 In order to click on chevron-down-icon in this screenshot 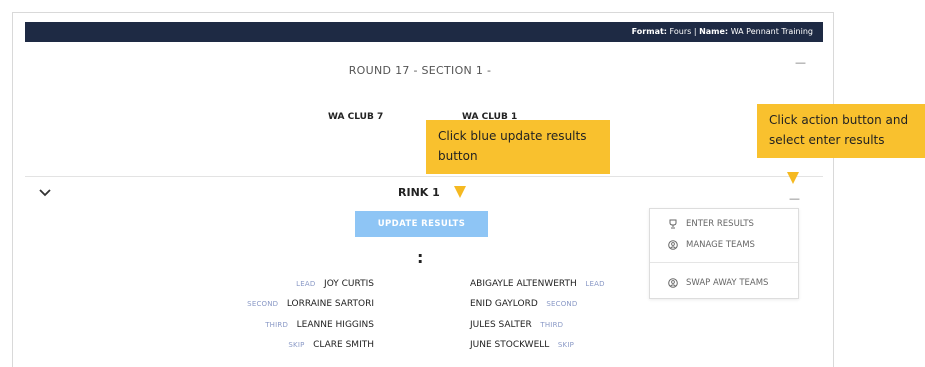, I will do `click(45, 193)`.